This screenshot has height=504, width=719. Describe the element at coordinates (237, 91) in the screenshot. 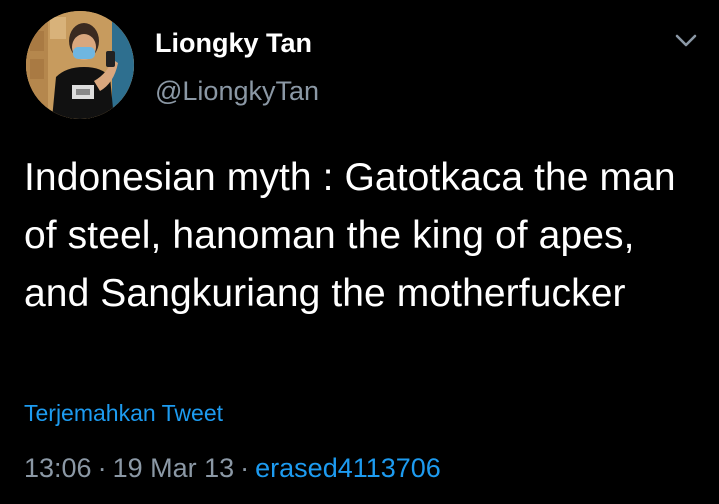

I see `author-handle: @LiongkyTan` at that location.